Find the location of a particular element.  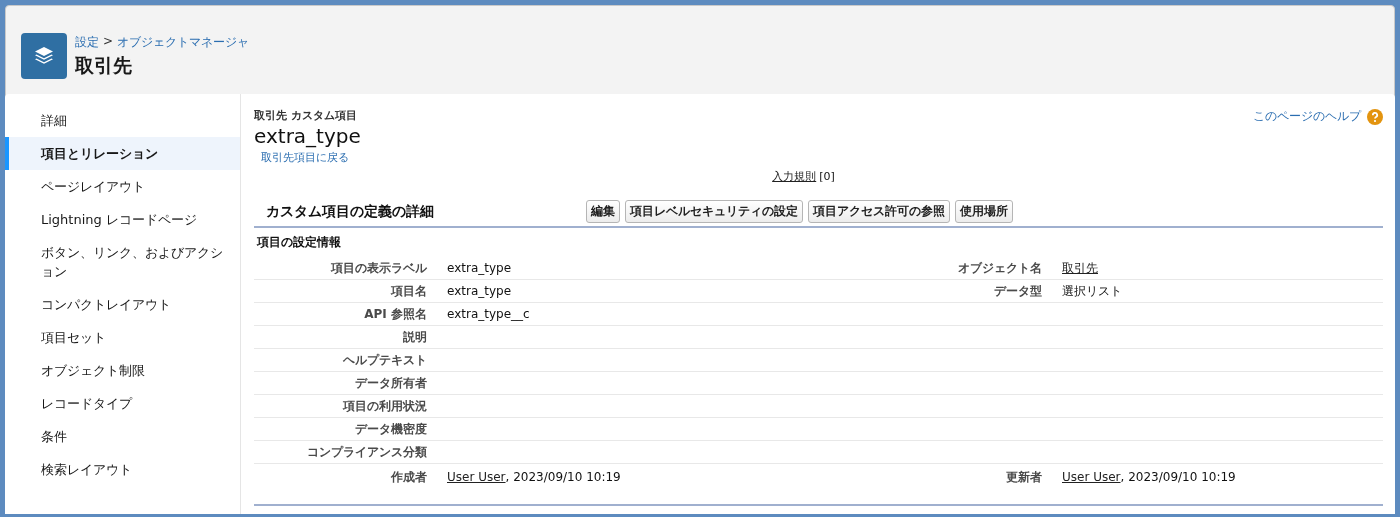

page-title: 取引先 is located at coordinates (104, 65).